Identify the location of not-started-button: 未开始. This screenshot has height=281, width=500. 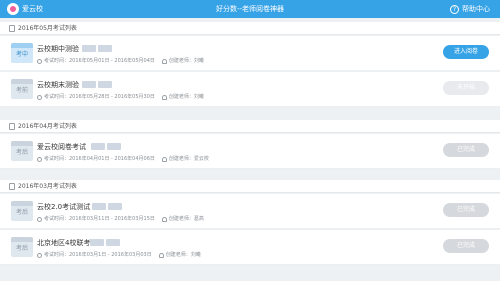
(466, 88).